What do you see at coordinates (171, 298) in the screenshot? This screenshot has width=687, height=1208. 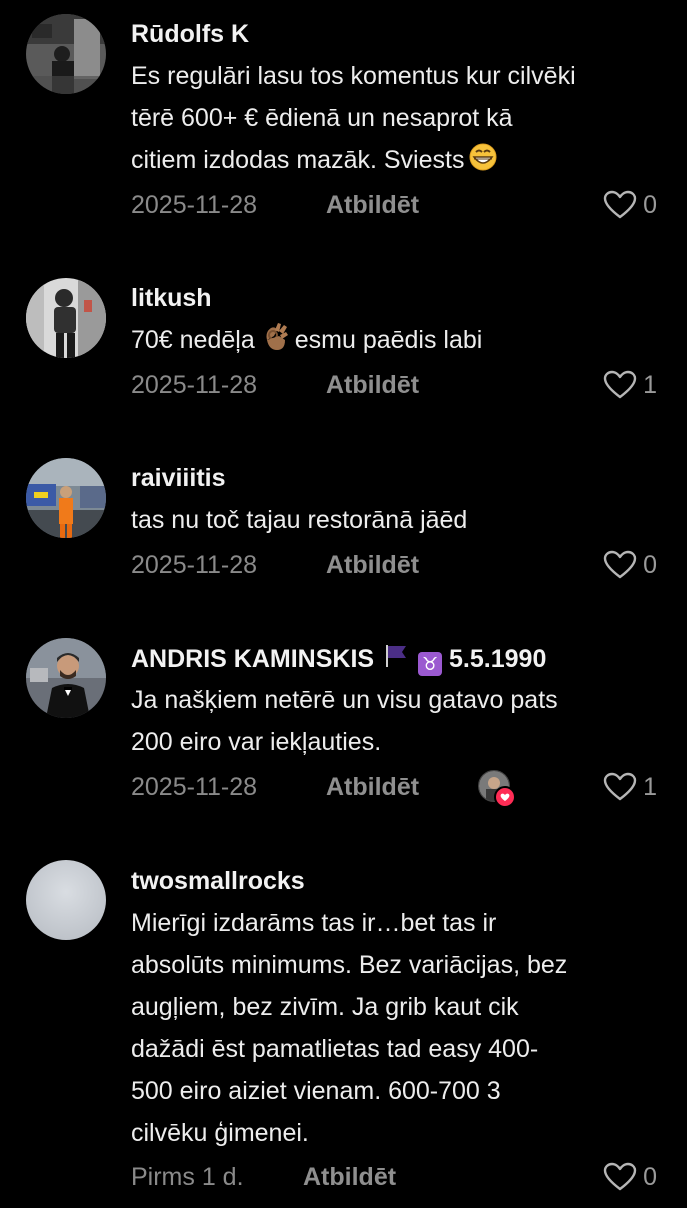 I see `username: litkush` at bounding box center [171, 298].